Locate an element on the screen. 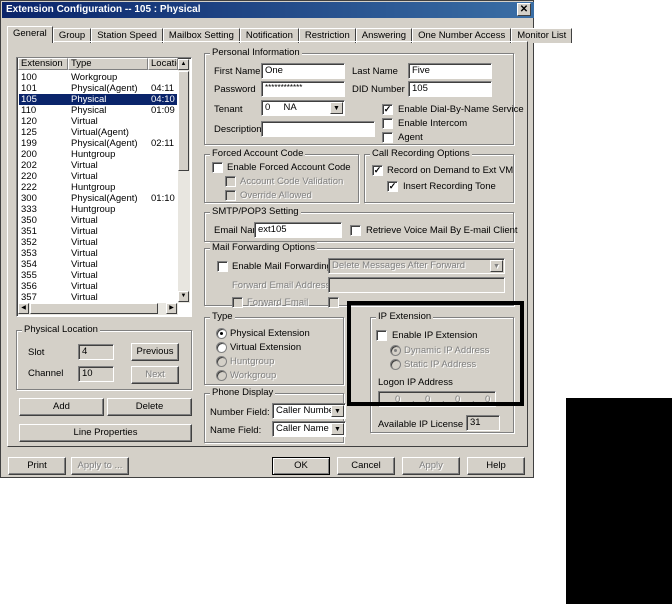 The height and width of the screenshot is (604, 672). type-physical-radio is located at coordinates (221, 333).